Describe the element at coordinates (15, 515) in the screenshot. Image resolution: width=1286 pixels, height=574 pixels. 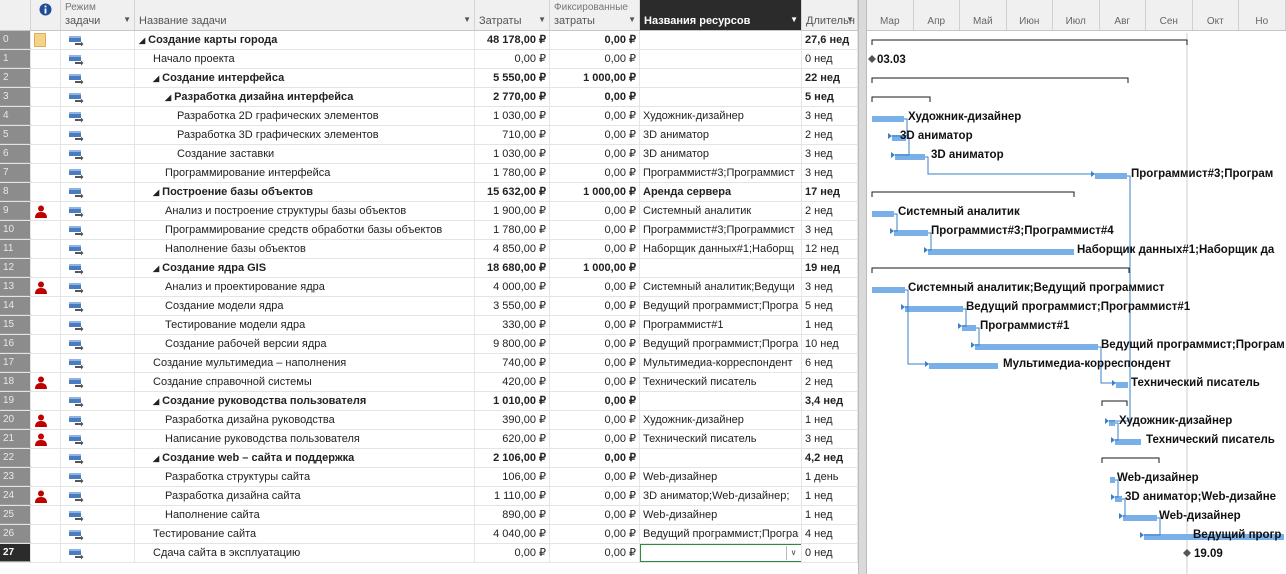
I see `row-number: 25` at that location.